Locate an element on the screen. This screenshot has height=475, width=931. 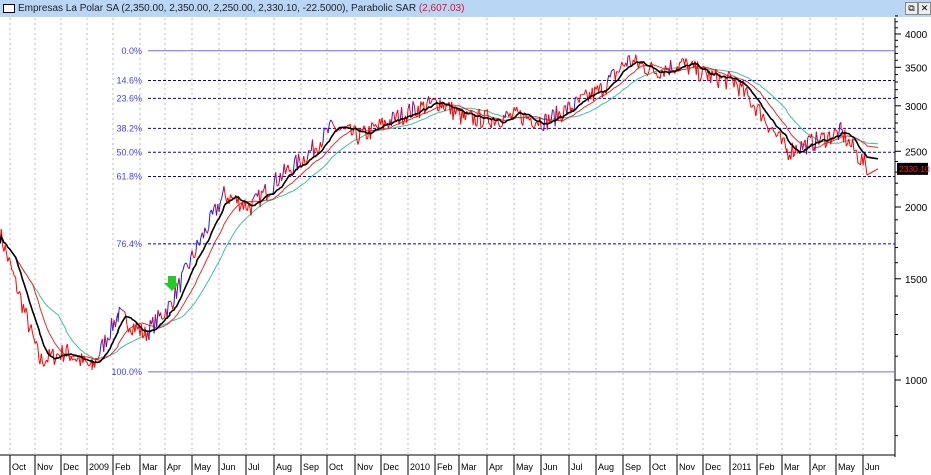
fib-label: 14.6% is located at coordinates (129, 80).